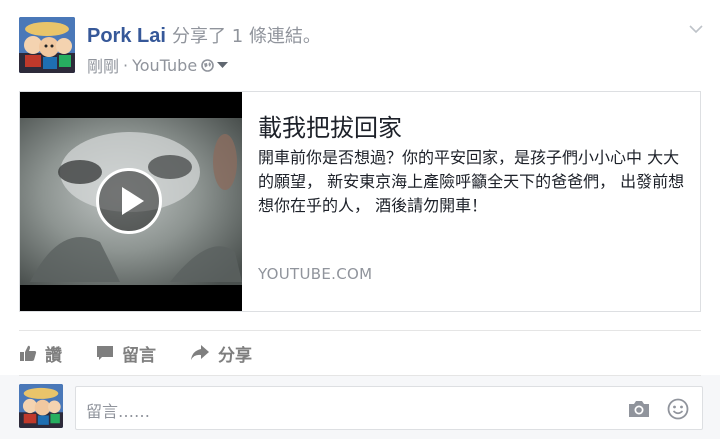 This screenshot has width=720, height=439. What do you see at coordinates (696, 29) in the screenshot?
I see `chevron-down-icon` at bounding box center [696, 29].